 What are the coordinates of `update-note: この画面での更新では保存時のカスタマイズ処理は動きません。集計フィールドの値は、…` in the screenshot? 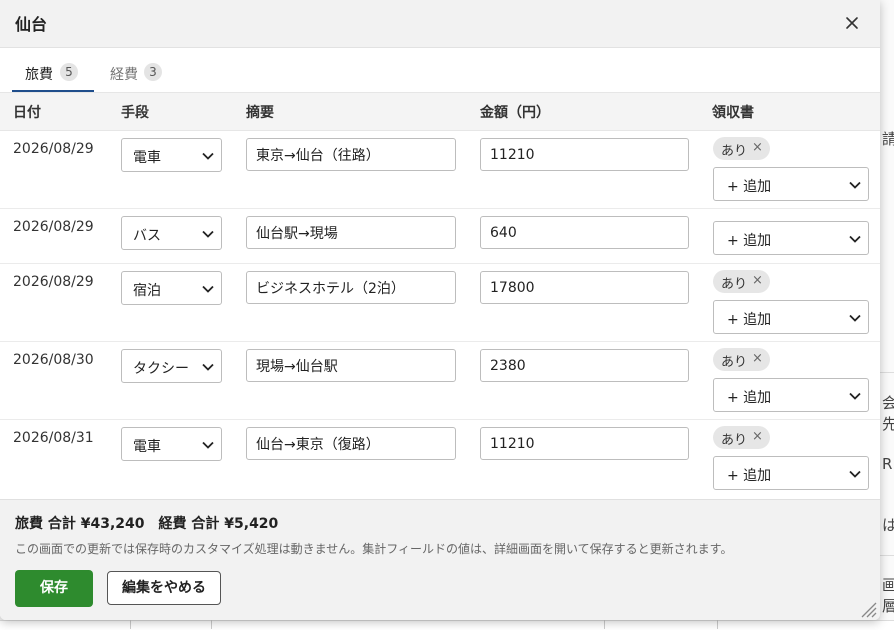 It's located at (374, 549).